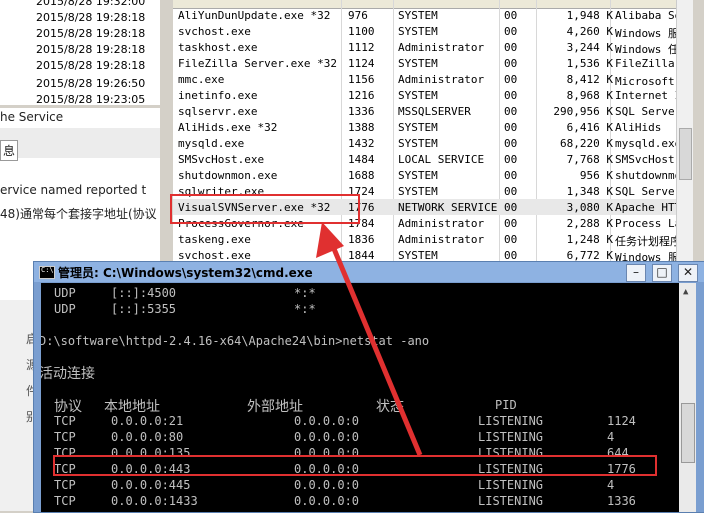 This screenshot has width=704, height=513. I want to click on arrow-shaft, so click(376, 349).